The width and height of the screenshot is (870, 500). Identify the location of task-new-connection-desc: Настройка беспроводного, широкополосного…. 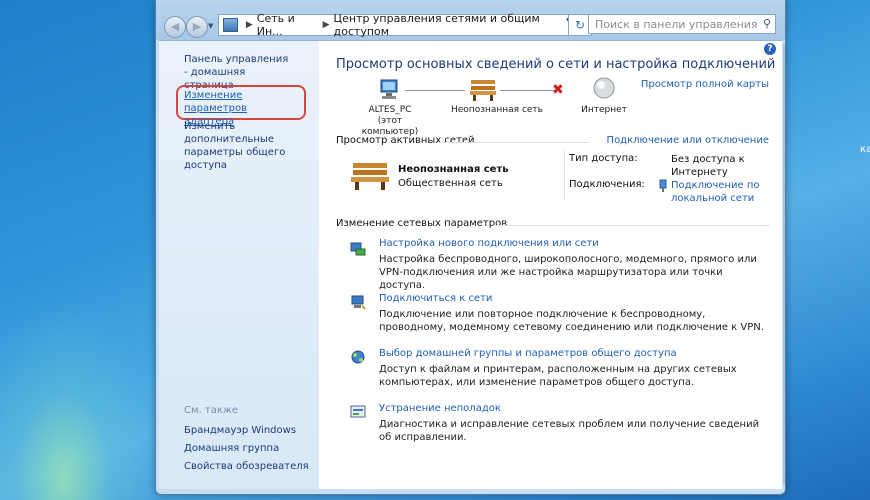
(568, 272).